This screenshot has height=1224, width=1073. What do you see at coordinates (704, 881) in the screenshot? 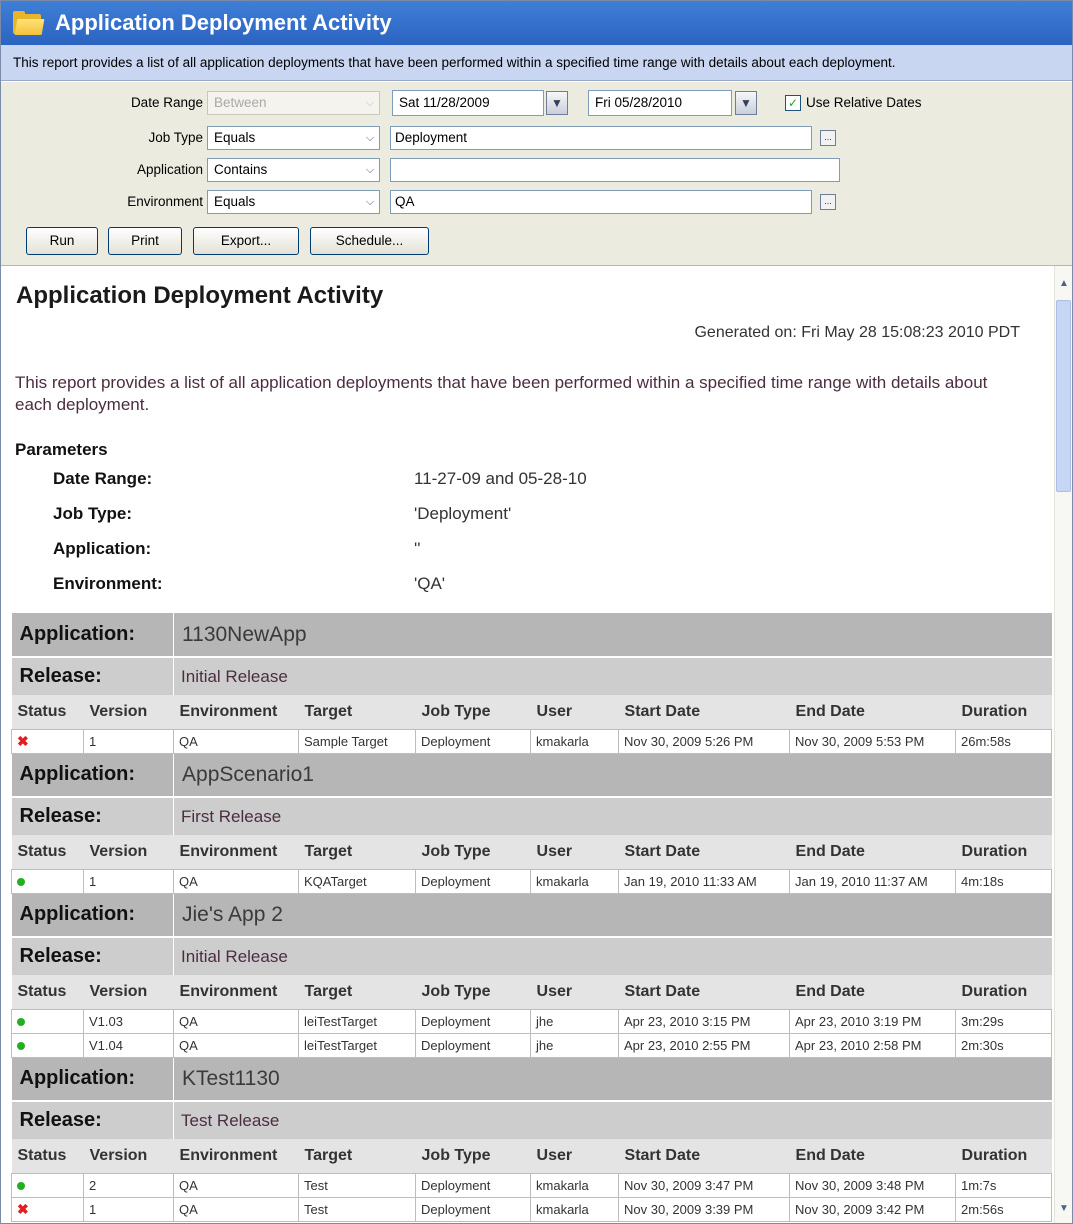
I see `table-cell: Jan 19, 2010 11:33 AM` at bounding box center [704, 881].